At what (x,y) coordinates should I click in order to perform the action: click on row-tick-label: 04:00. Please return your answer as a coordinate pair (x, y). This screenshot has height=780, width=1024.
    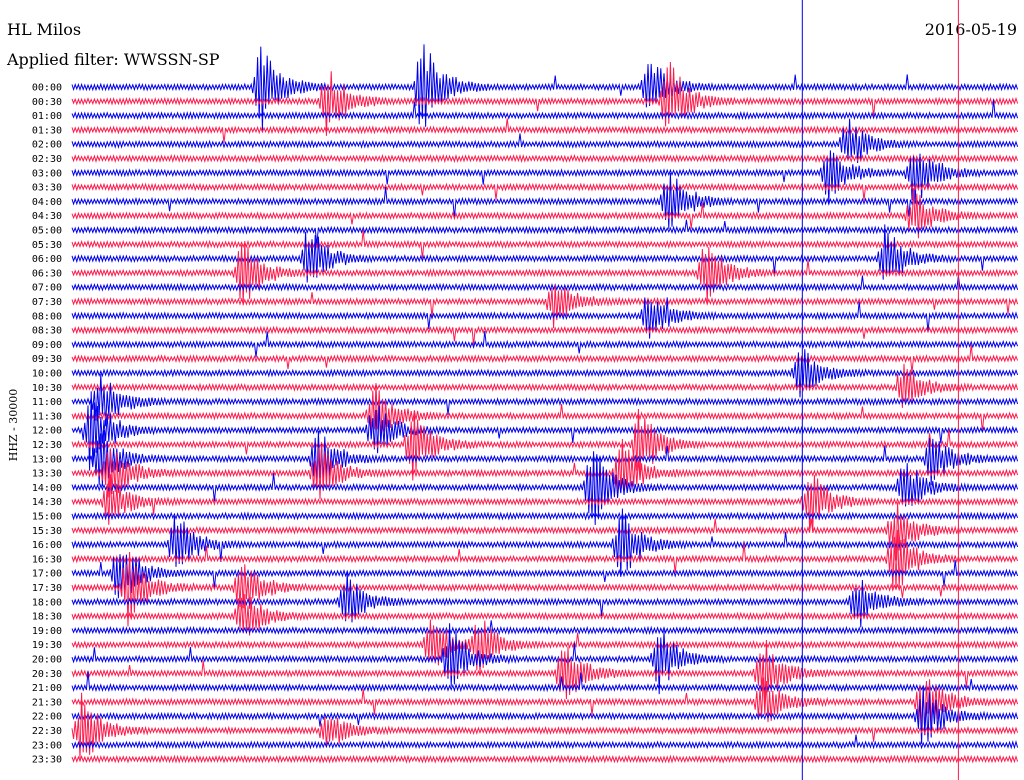
    Looking at the image, I should click on (47, 202).